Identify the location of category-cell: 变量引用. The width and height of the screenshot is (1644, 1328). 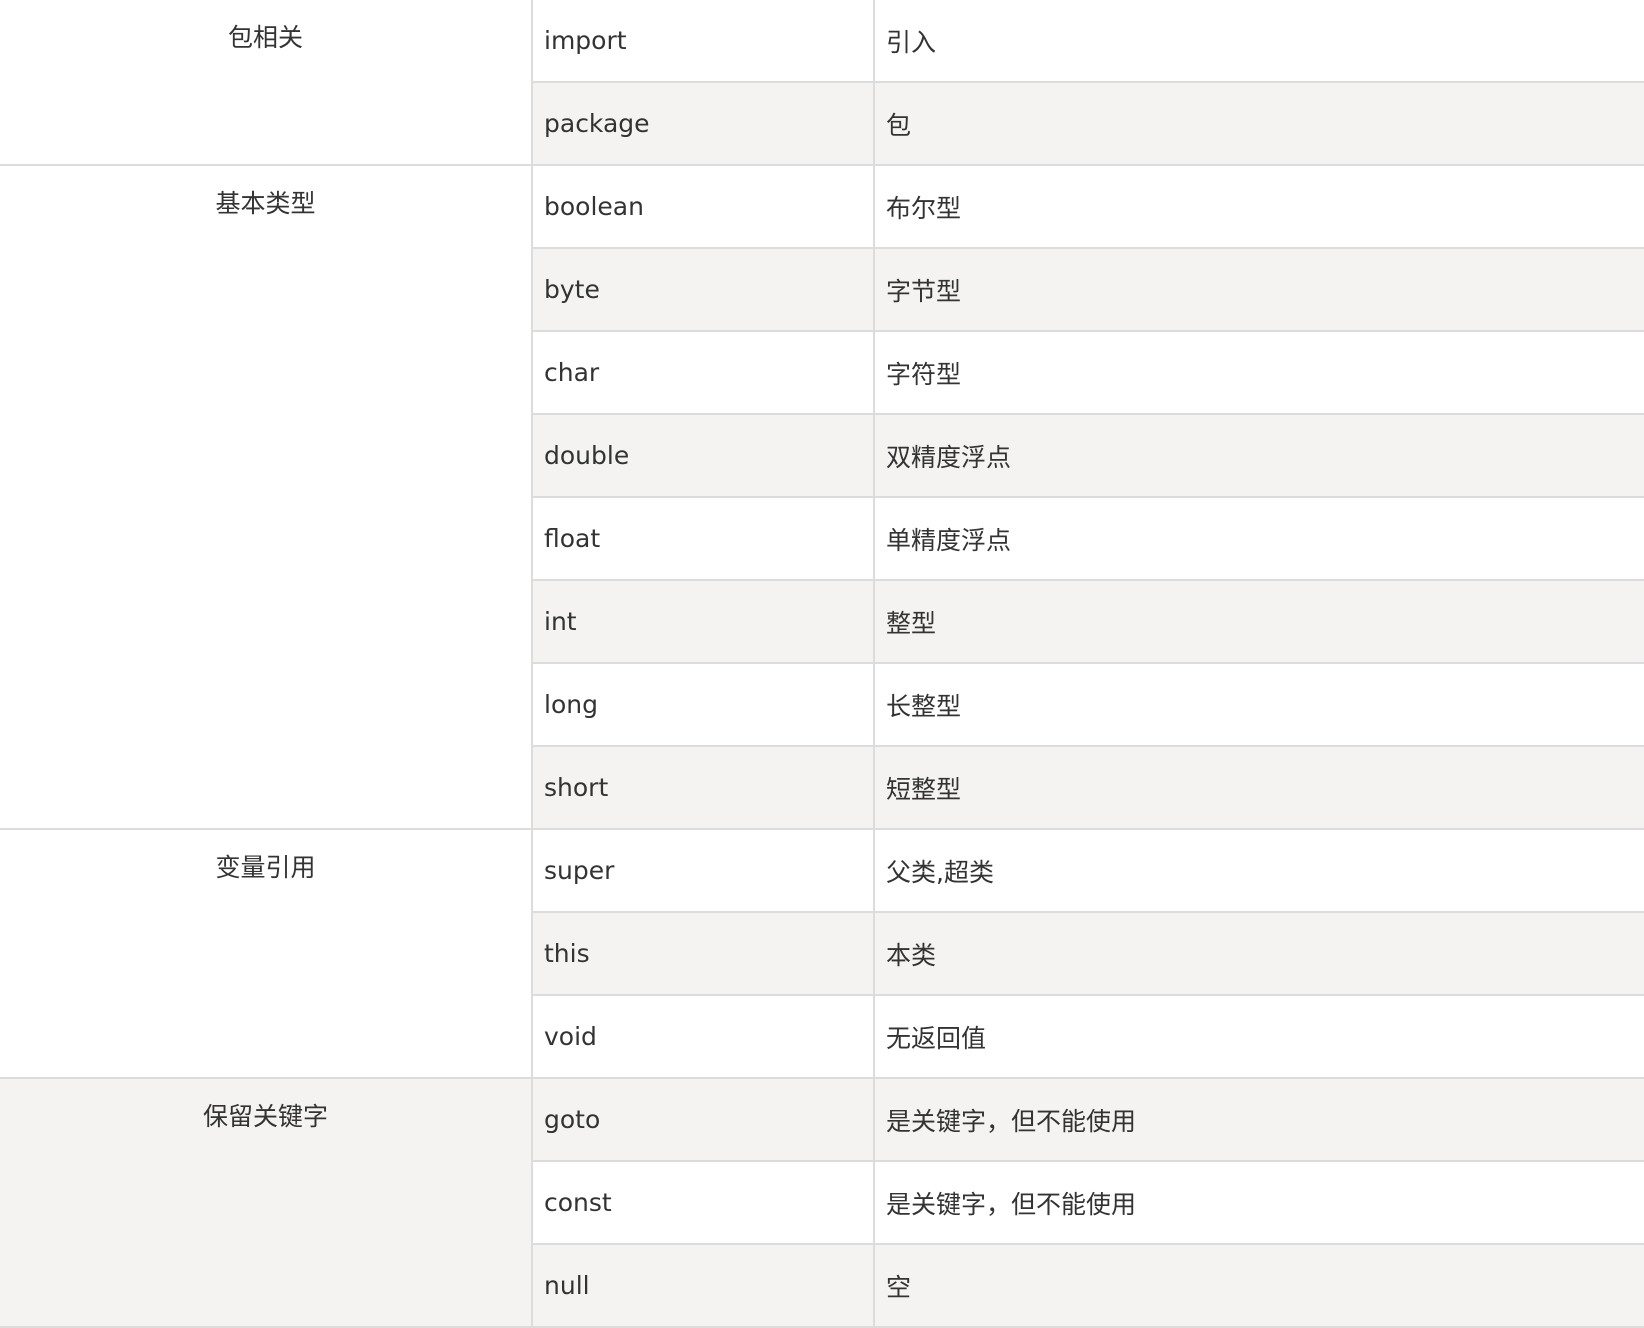
(266, 954).